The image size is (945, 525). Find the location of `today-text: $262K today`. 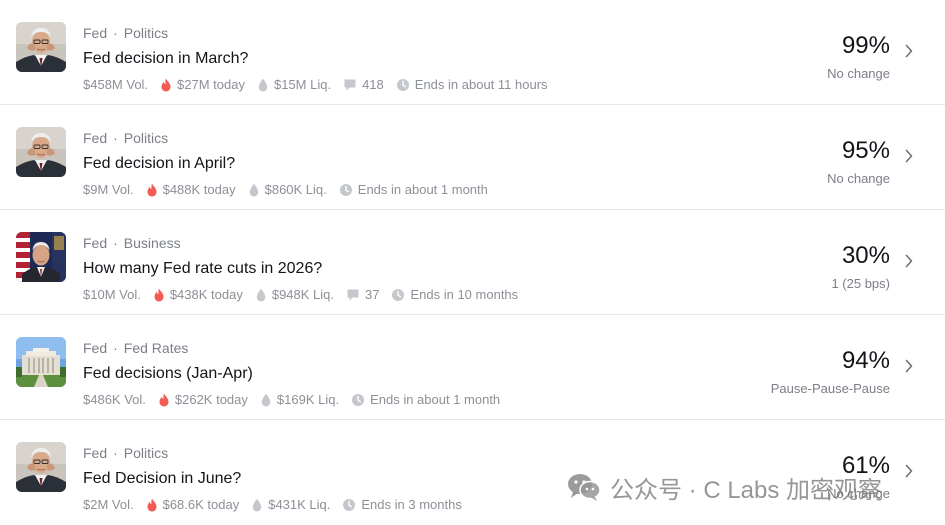

today-text: $262K today is located at coordinates (211, 399).